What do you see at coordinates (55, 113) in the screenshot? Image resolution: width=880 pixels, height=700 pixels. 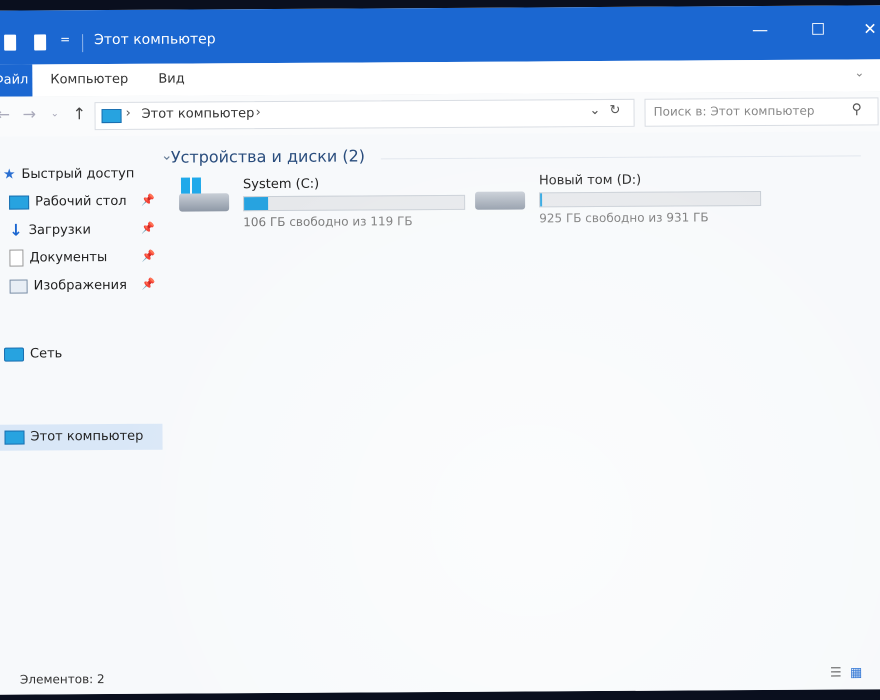 I see `recent-locations-icon: ⌄` at bounding box center [55, 113].